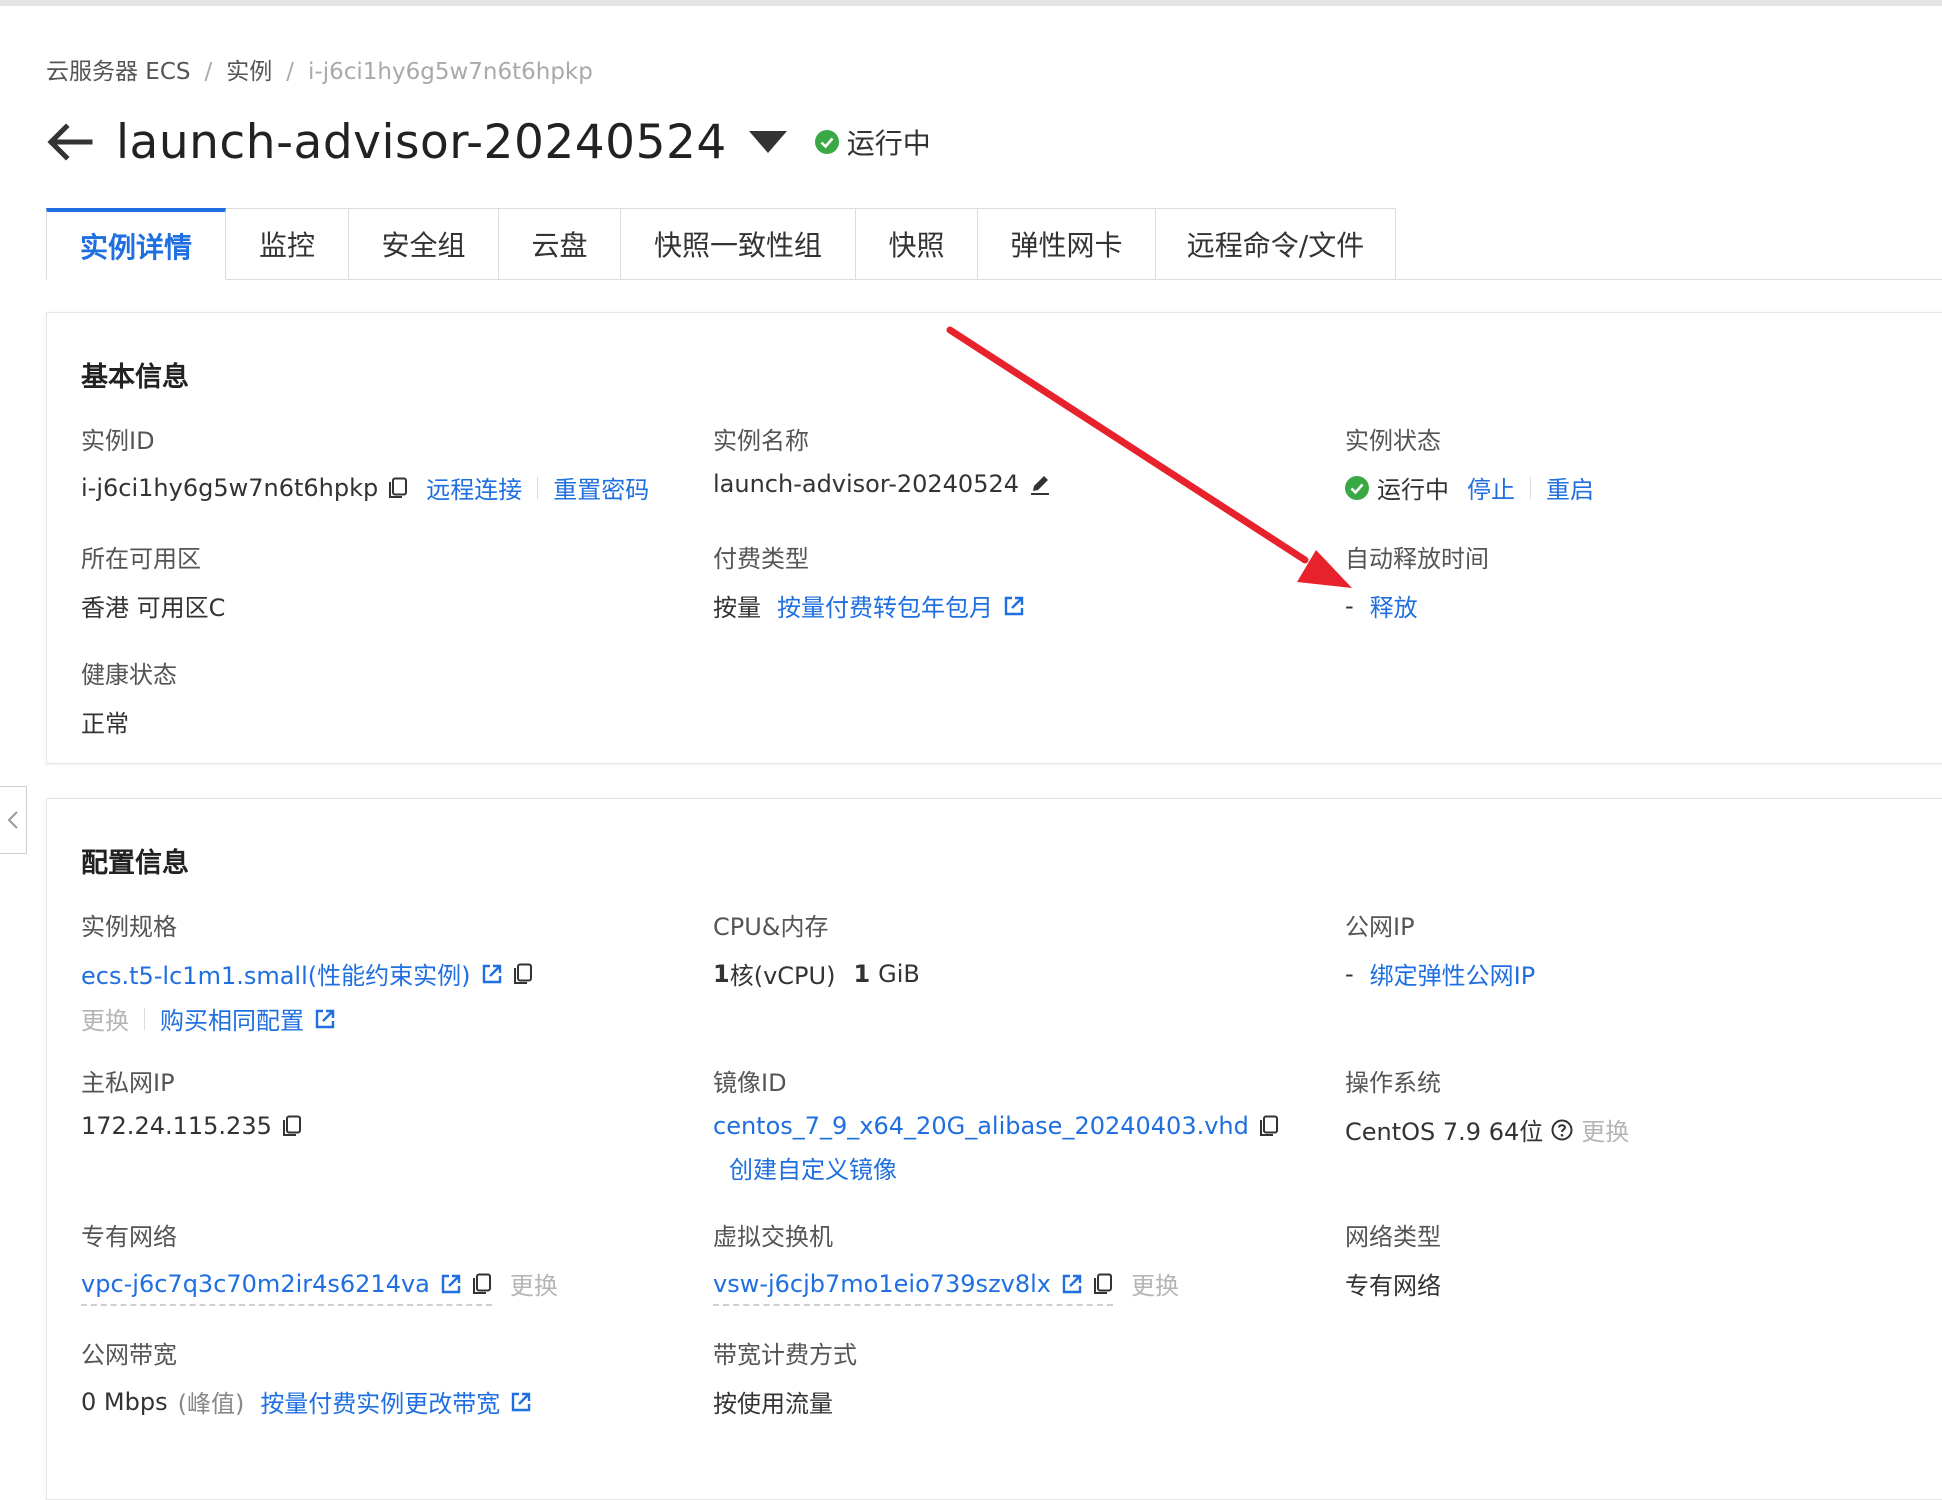 The image size is (1942, 1500). Describe the element at coordinates (1444, 1132) in the screenshot. I see `os-value: CentOS 7.9 64位` at that location.